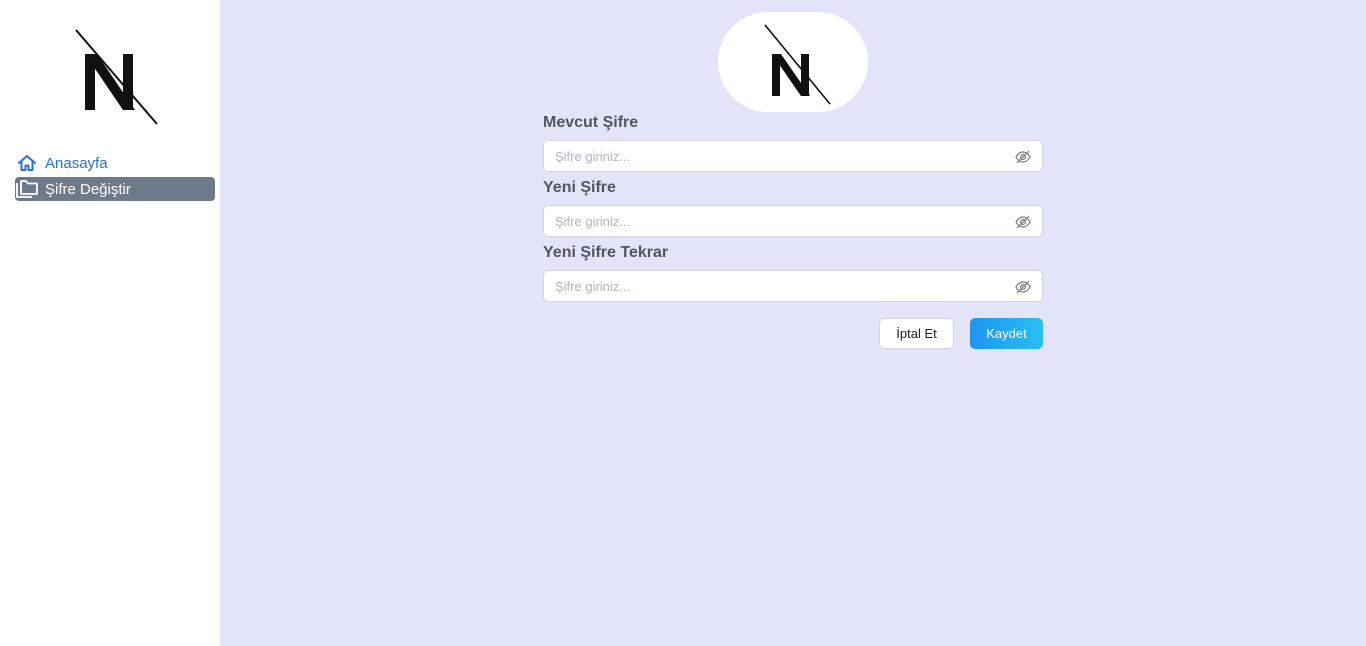 This screenshot has width=1366, height=646. I want to click on cancel-button: İptal Et, so click(916, 333).